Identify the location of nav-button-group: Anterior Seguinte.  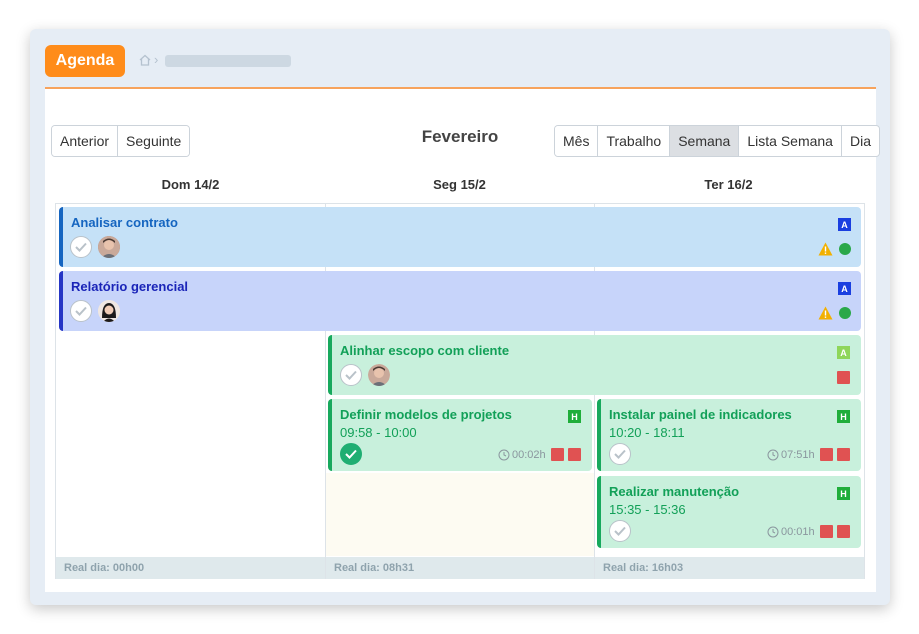
(121, 141).